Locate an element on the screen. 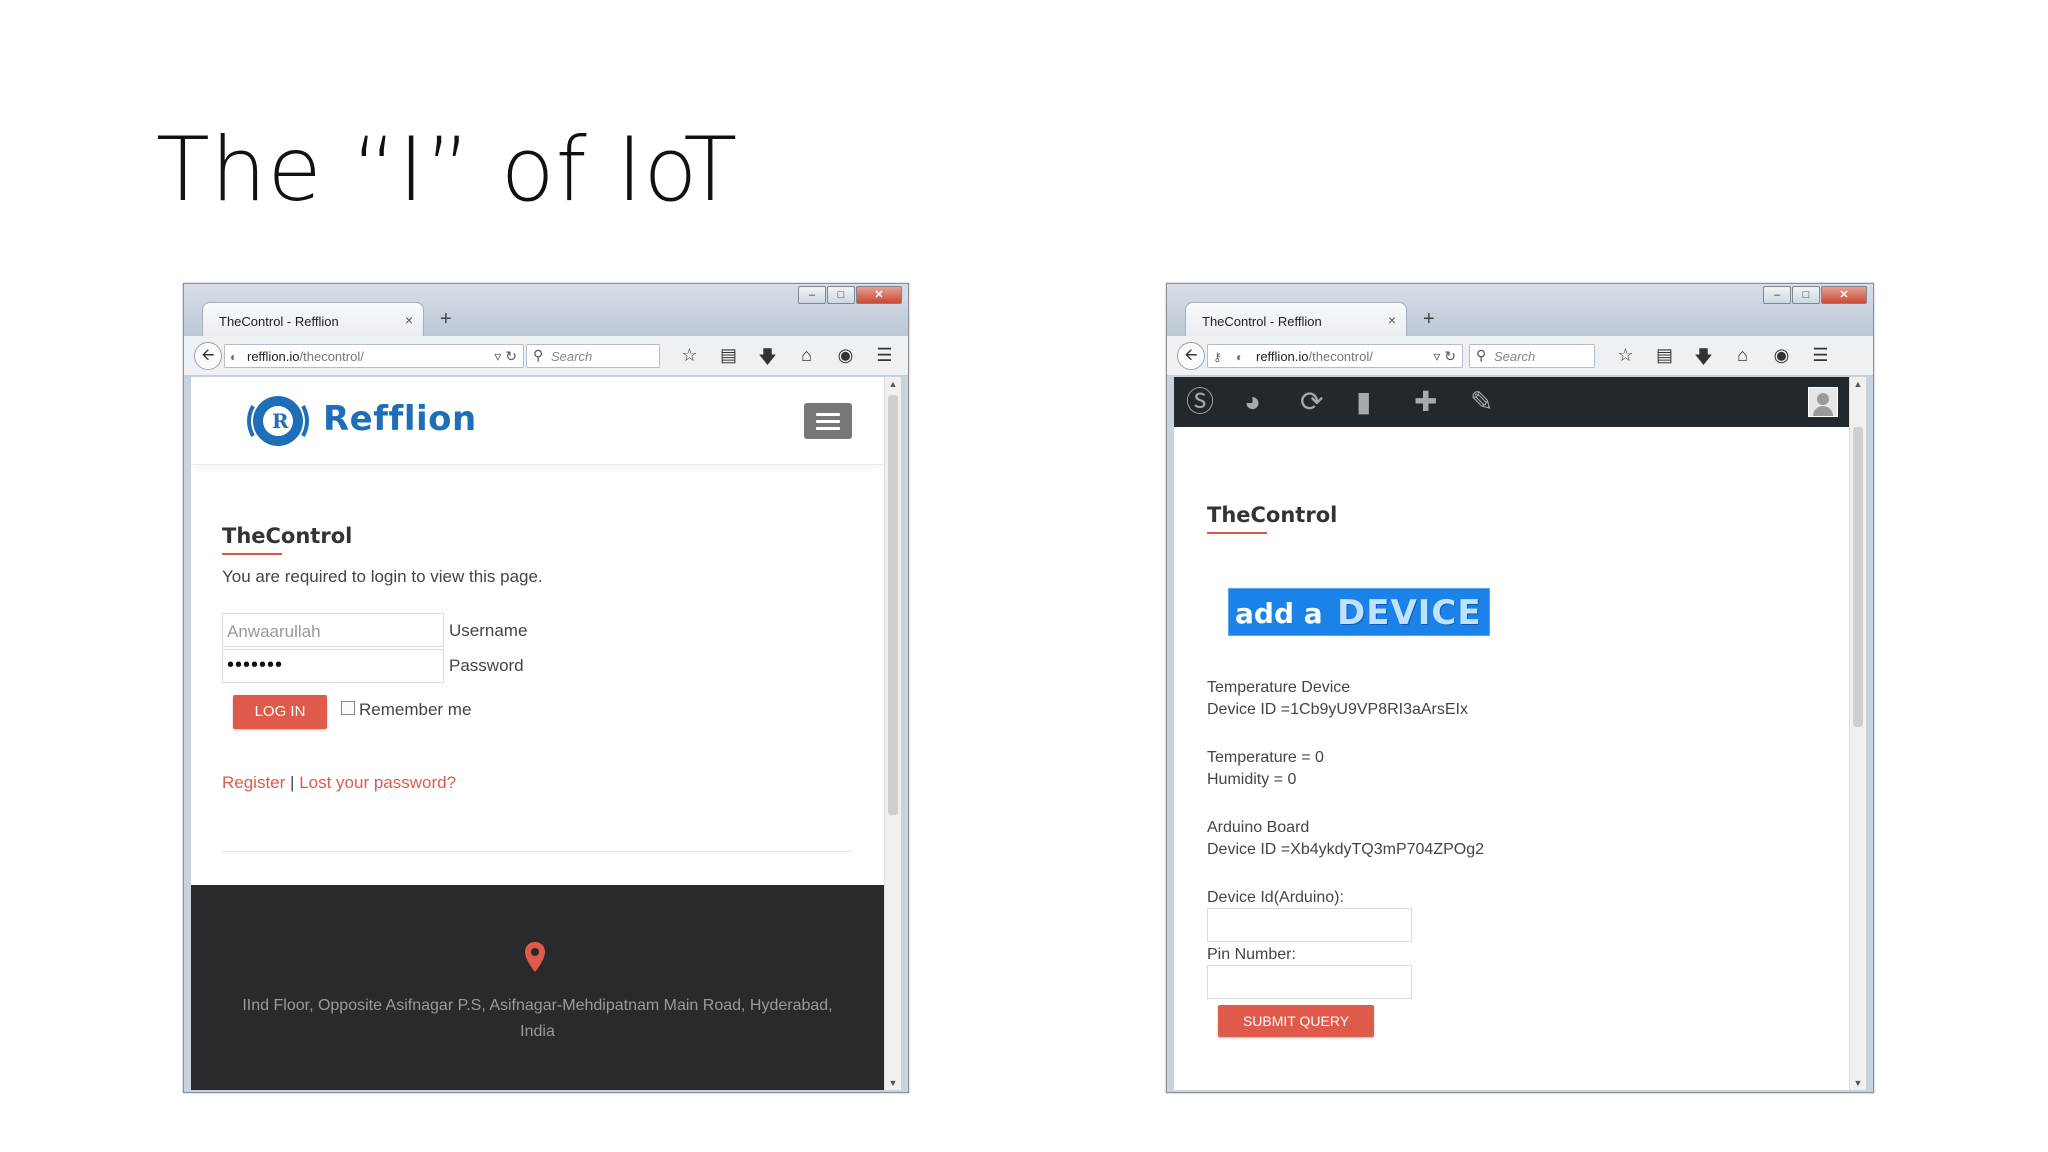 This screenshot has width=2048, height=1152. password-label: Password is located at coordinates (486, 665).